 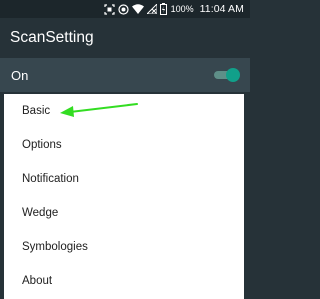 I want to click on master-switch-toggle, so click(x=226, y=75).